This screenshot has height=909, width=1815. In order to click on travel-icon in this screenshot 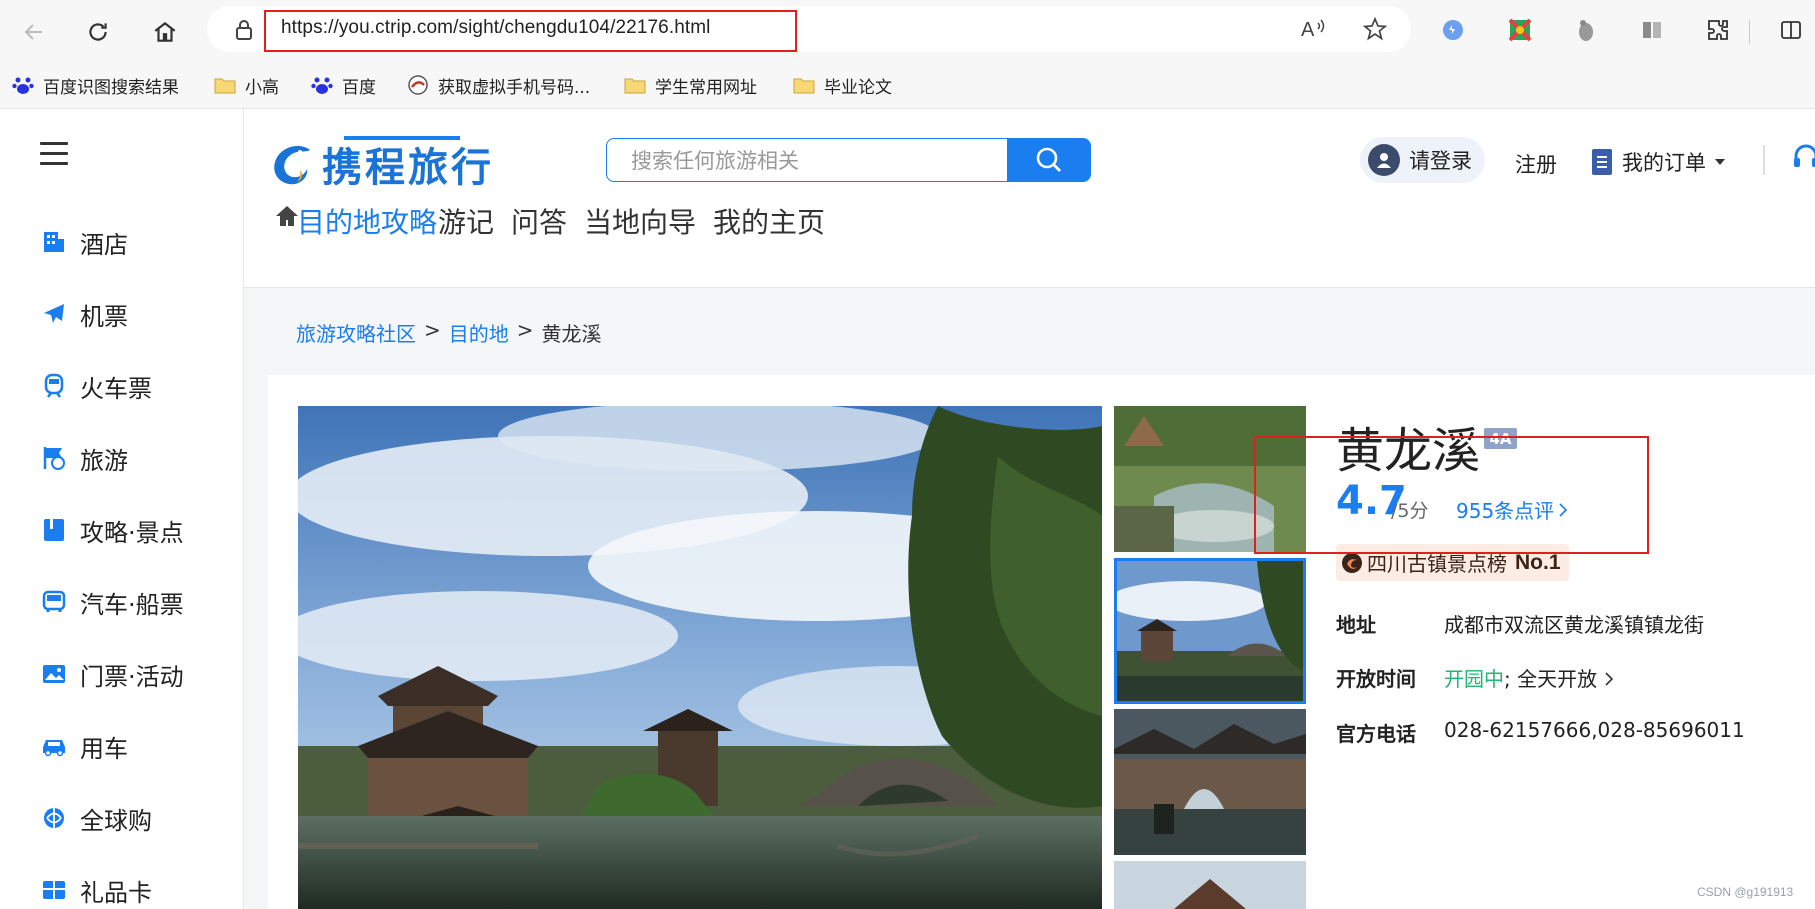, I will do `click(54, 458)`.